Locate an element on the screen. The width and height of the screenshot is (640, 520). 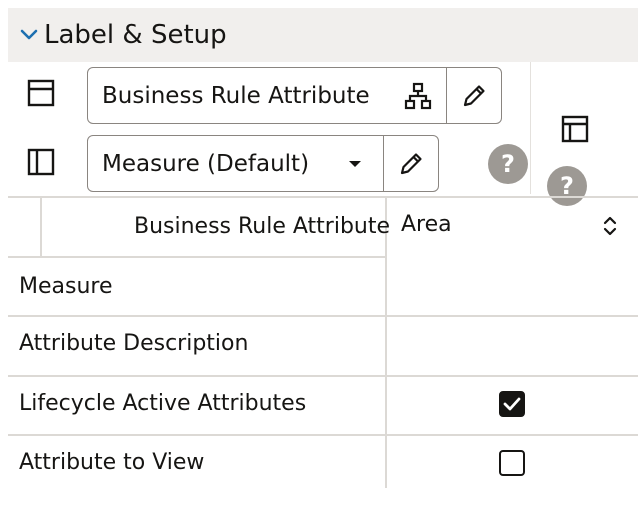
form-layout-icon is located at coordinates (41, 93).